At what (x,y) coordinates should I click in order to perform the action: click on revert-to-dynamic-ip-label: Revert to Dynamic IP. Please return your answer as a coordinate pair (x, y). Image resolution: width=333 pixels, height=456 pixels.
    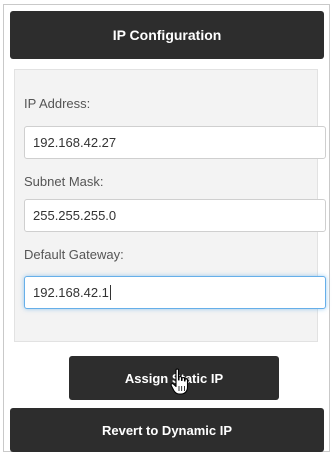
    Looking at the image, I should click on (167, 430).